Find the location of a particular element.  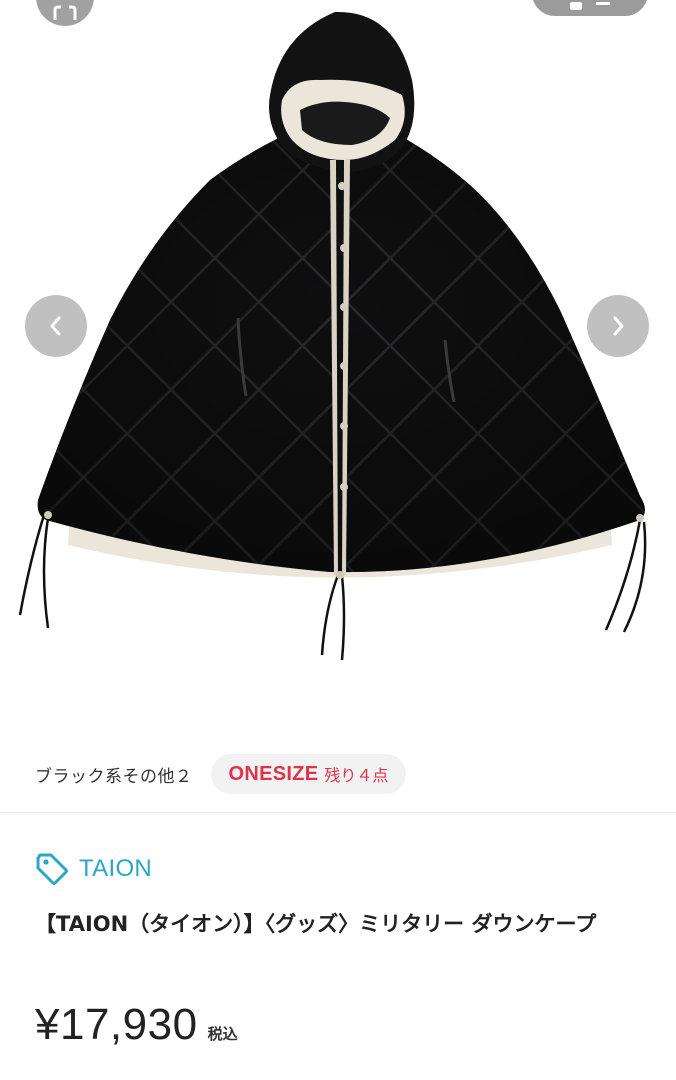

divider is located at coordinates (338, 812).